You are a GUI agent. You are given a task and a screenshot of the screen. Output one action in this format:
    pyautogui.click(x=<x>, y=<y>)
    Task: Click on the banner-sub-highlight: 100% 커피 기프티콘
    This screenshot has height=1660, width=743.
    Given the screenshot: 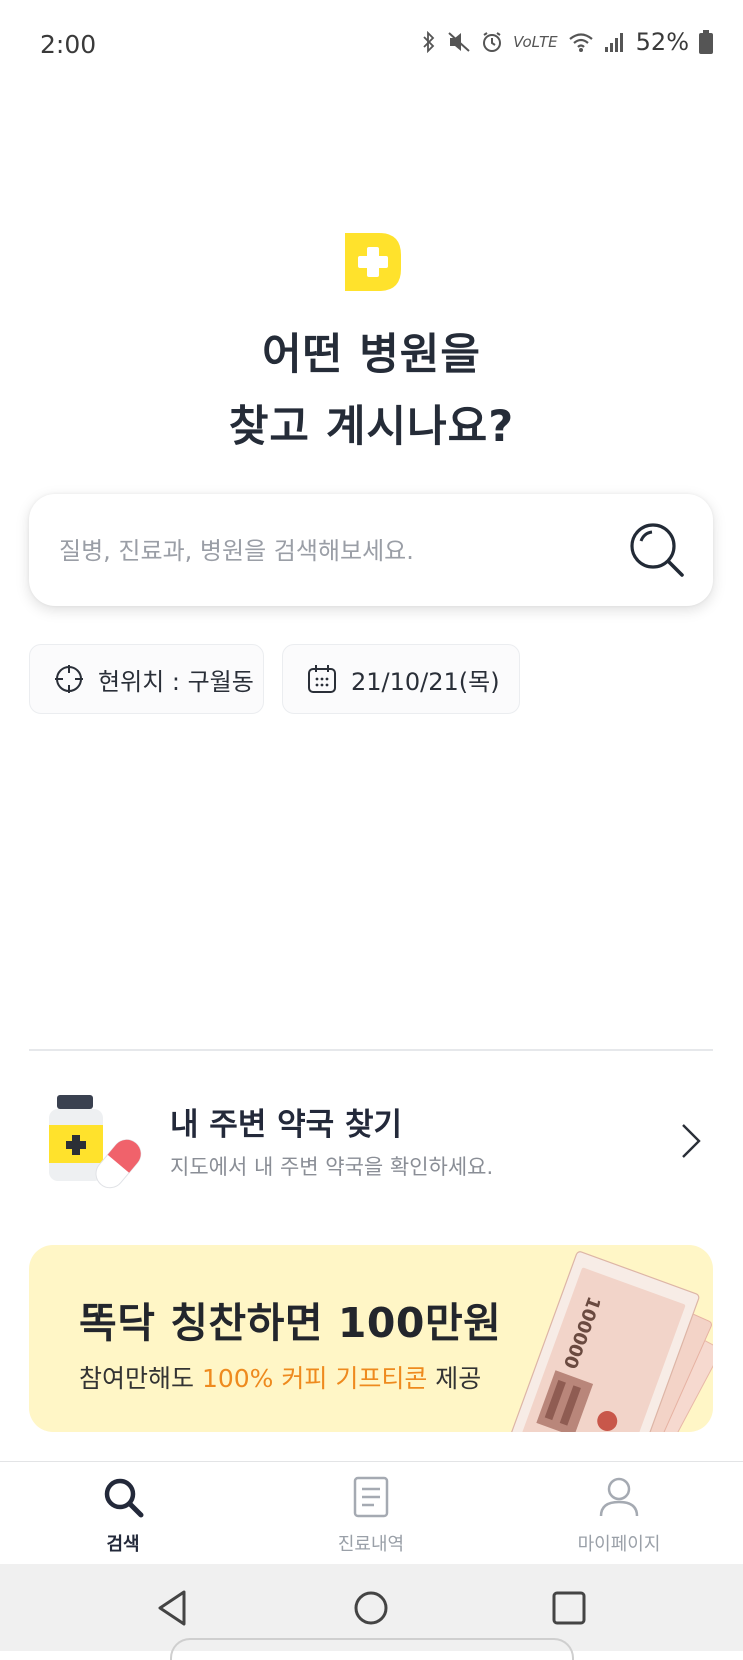 What is the action you would take?
    pyautogui.click(x=314, y=1378)
    